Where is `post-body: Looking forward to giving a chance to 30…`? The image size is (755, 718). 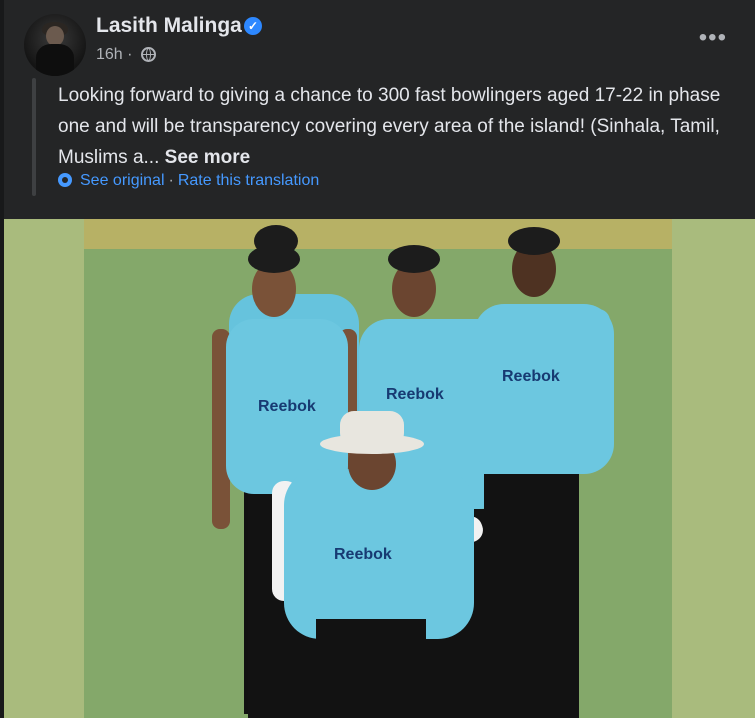
post-body: Looking forward to giving a chance to 30… is located at coordinates (389, 126).